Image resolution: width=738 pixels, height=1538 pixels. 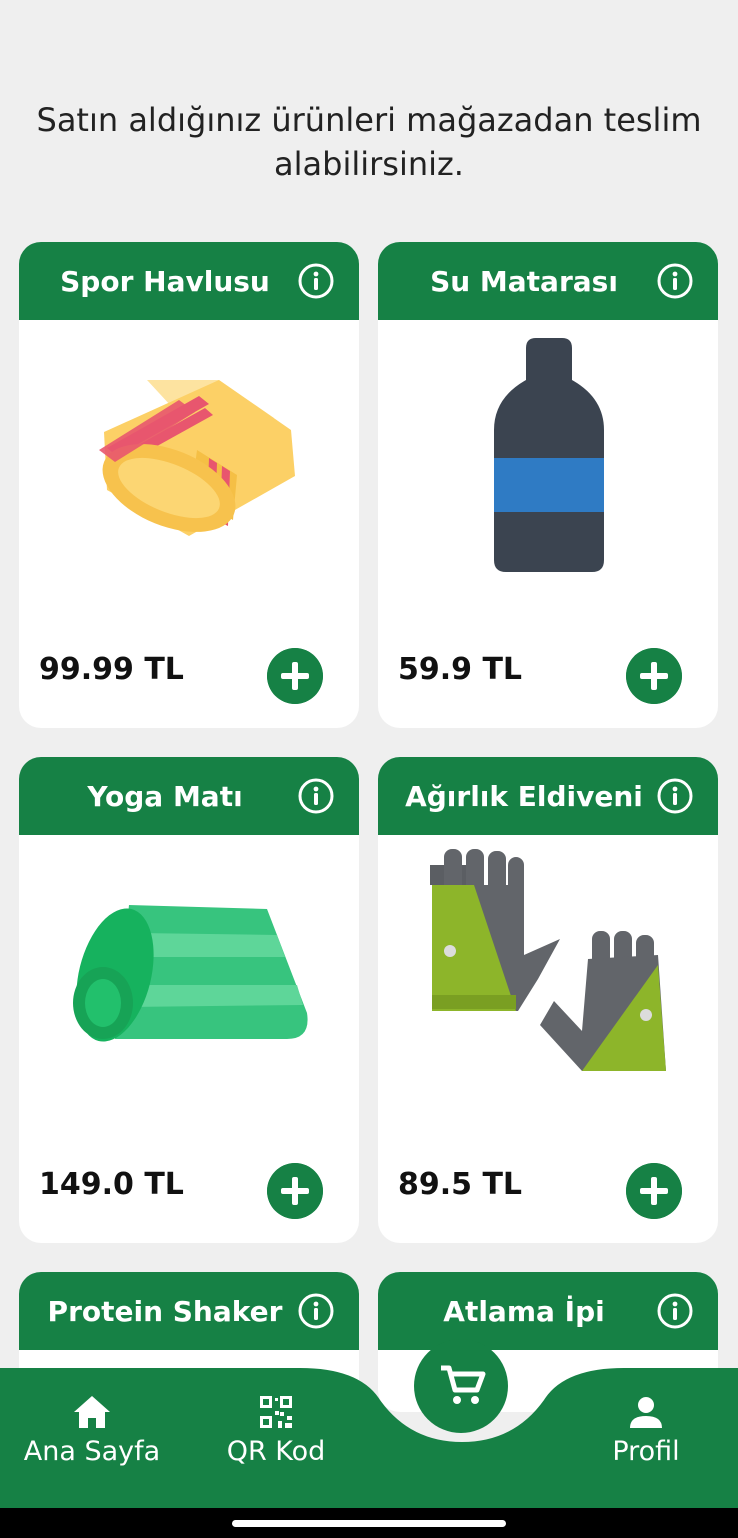 I want to click on cart-button, so click(x=461, y=1386).